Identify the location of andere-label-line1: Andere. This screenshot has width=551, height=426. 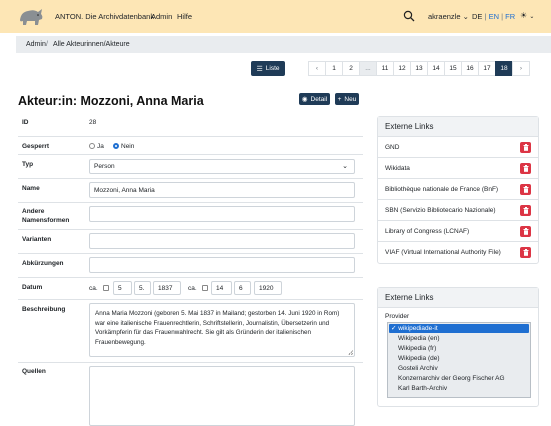
(33, 211).